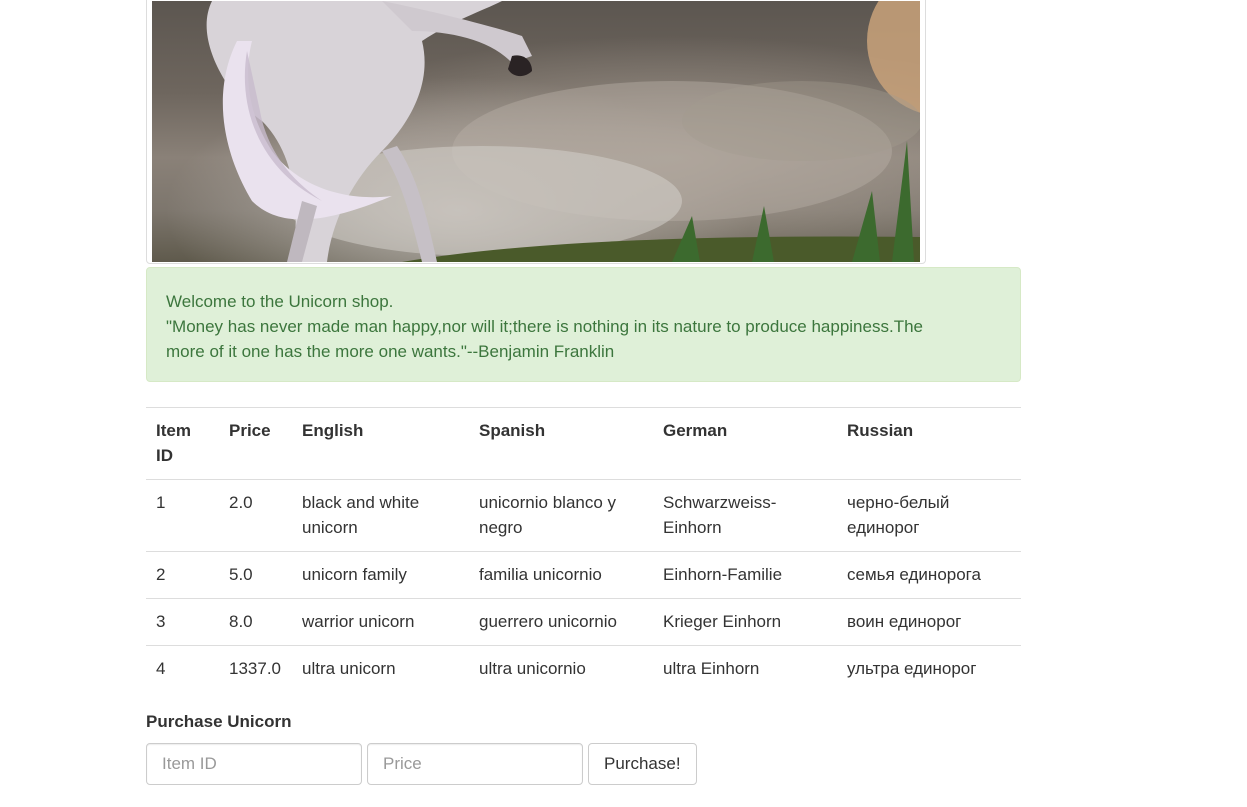  I want to click on cell-spanish: guerrero unicornio, so click(561, 622).